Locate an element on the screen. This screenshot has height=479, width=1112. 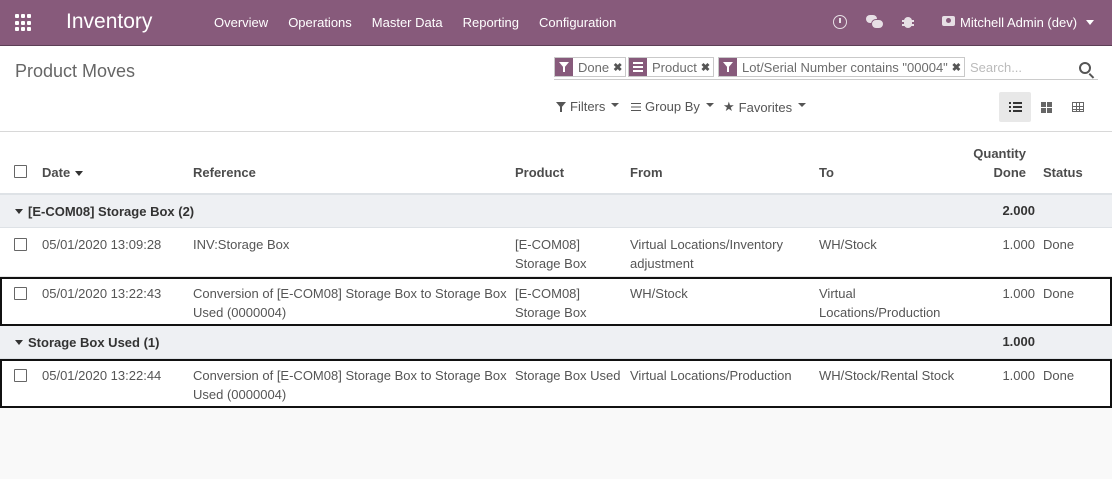
filters-button: Filters is located at coordinates (588, 106).